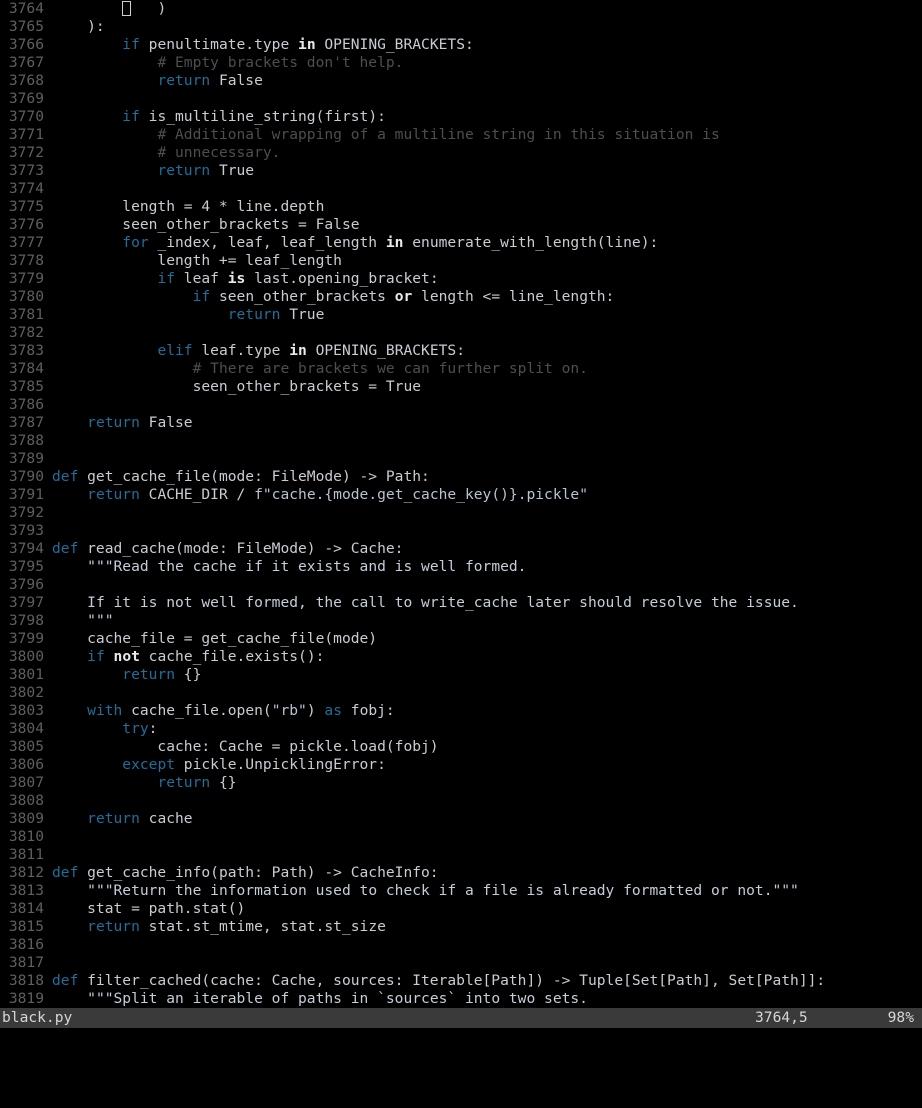  I want to click on line-number: 3788, so click(26, 440).